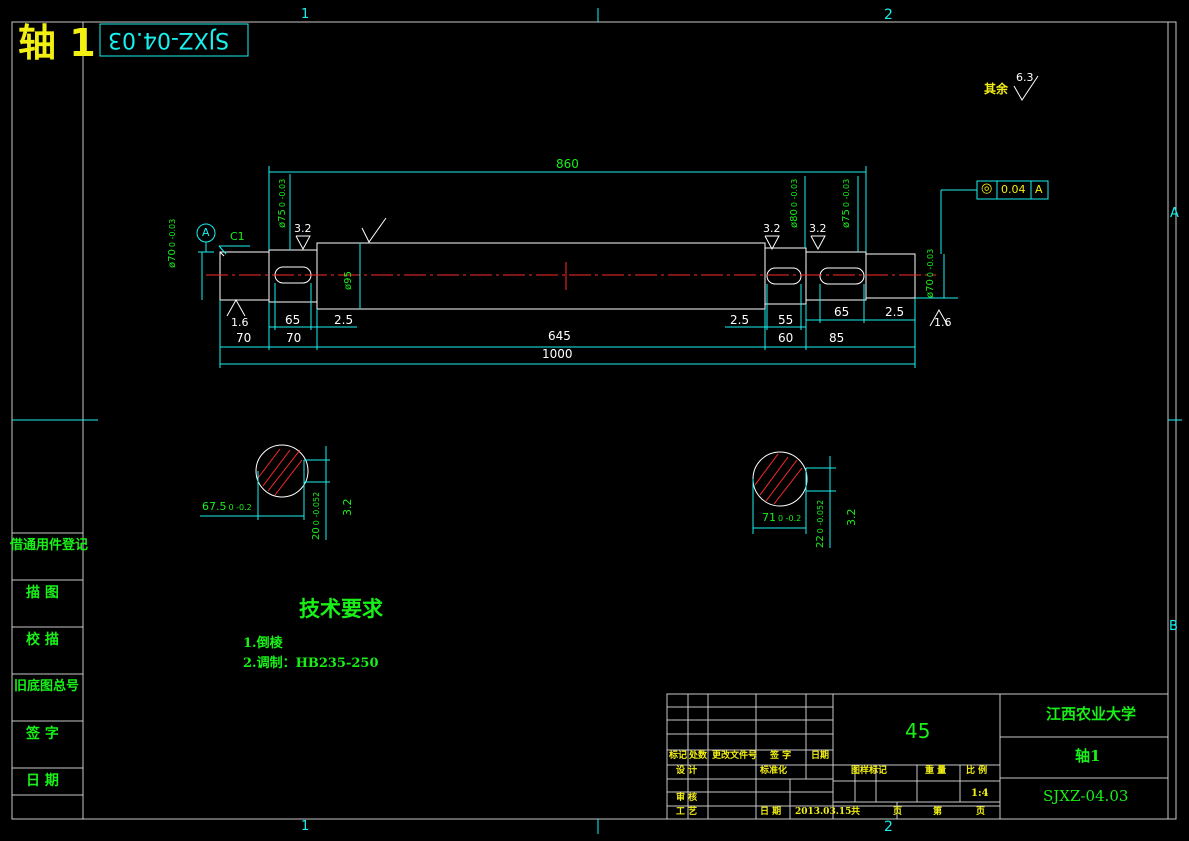  I want to click on roughness-16-left: 1.6, so click(240, 322).